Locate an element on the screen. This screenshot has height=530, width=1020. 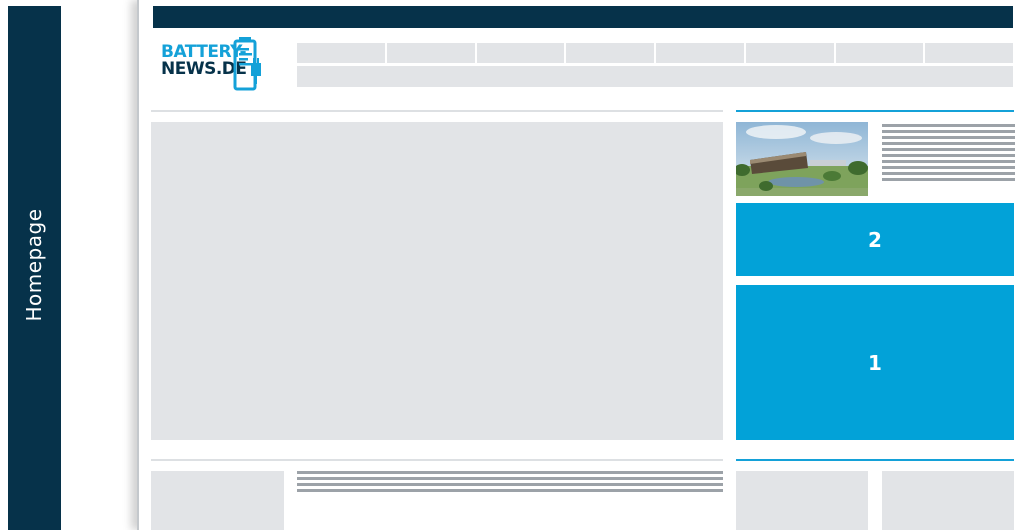
article-thumbnail-image is located at coordinates (802, 159).